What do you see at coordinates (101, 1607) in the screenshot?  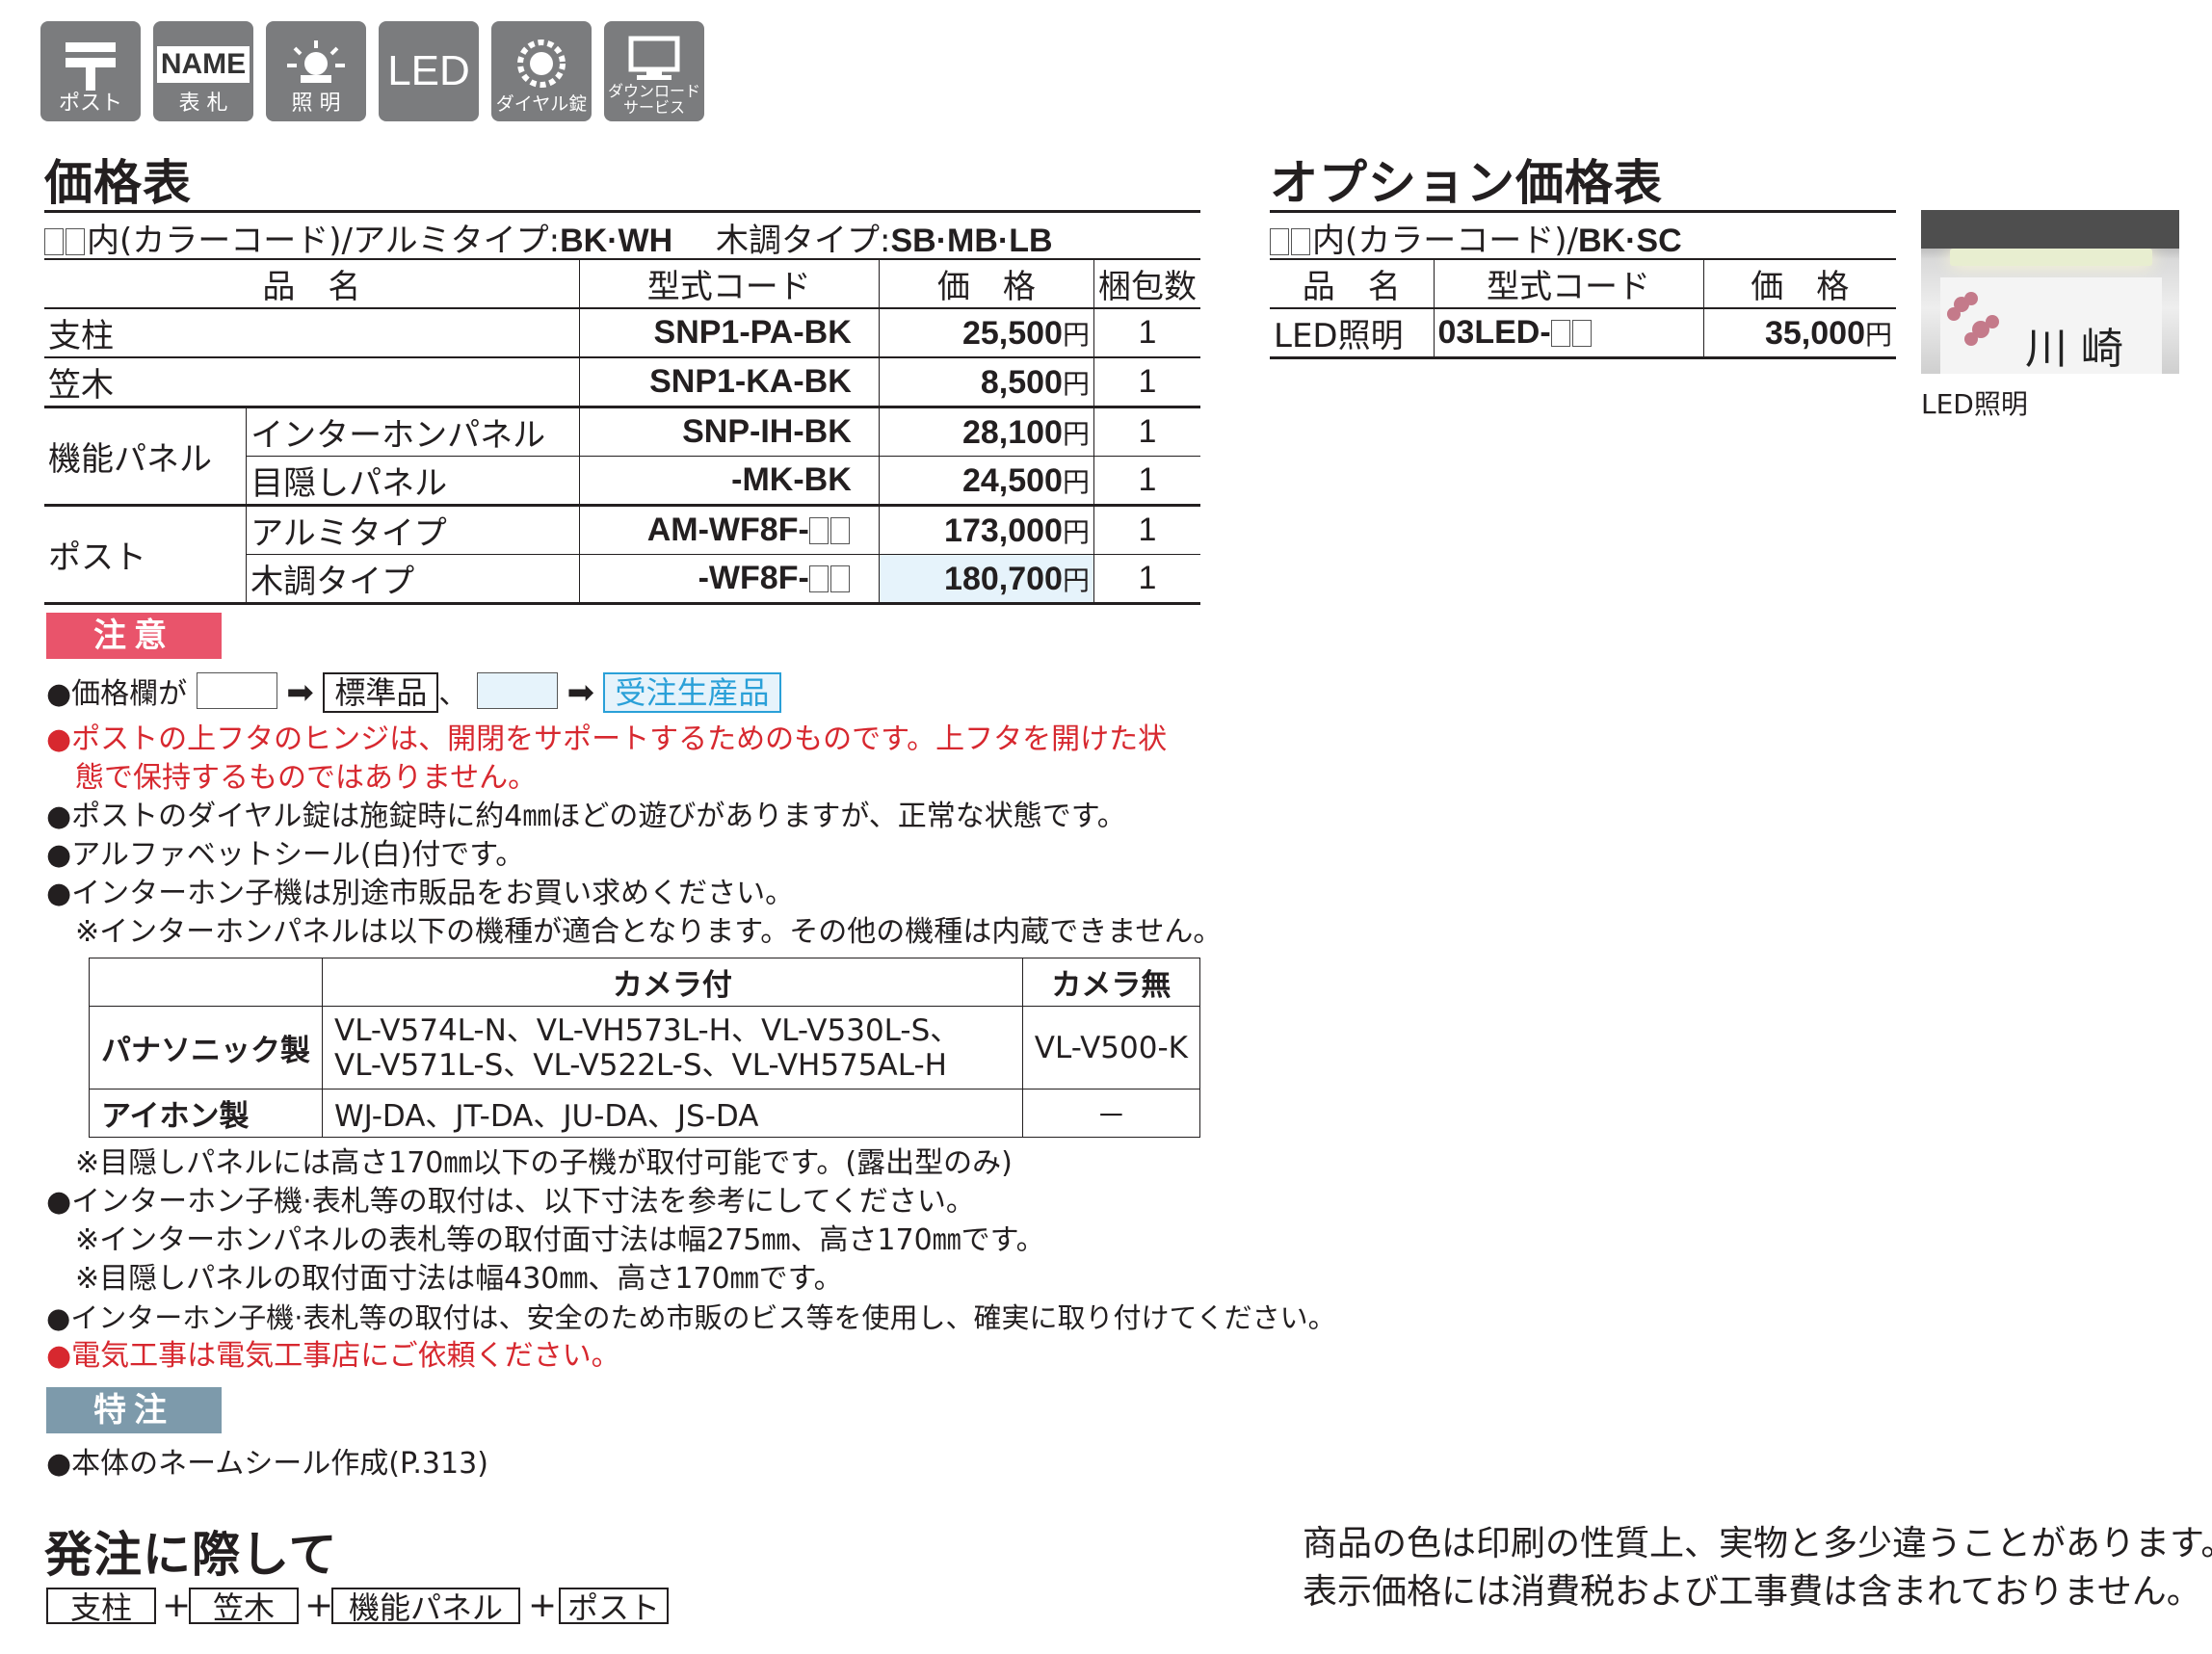 I see `order-item-post: 支柱` at bounding box center [101, 1607].